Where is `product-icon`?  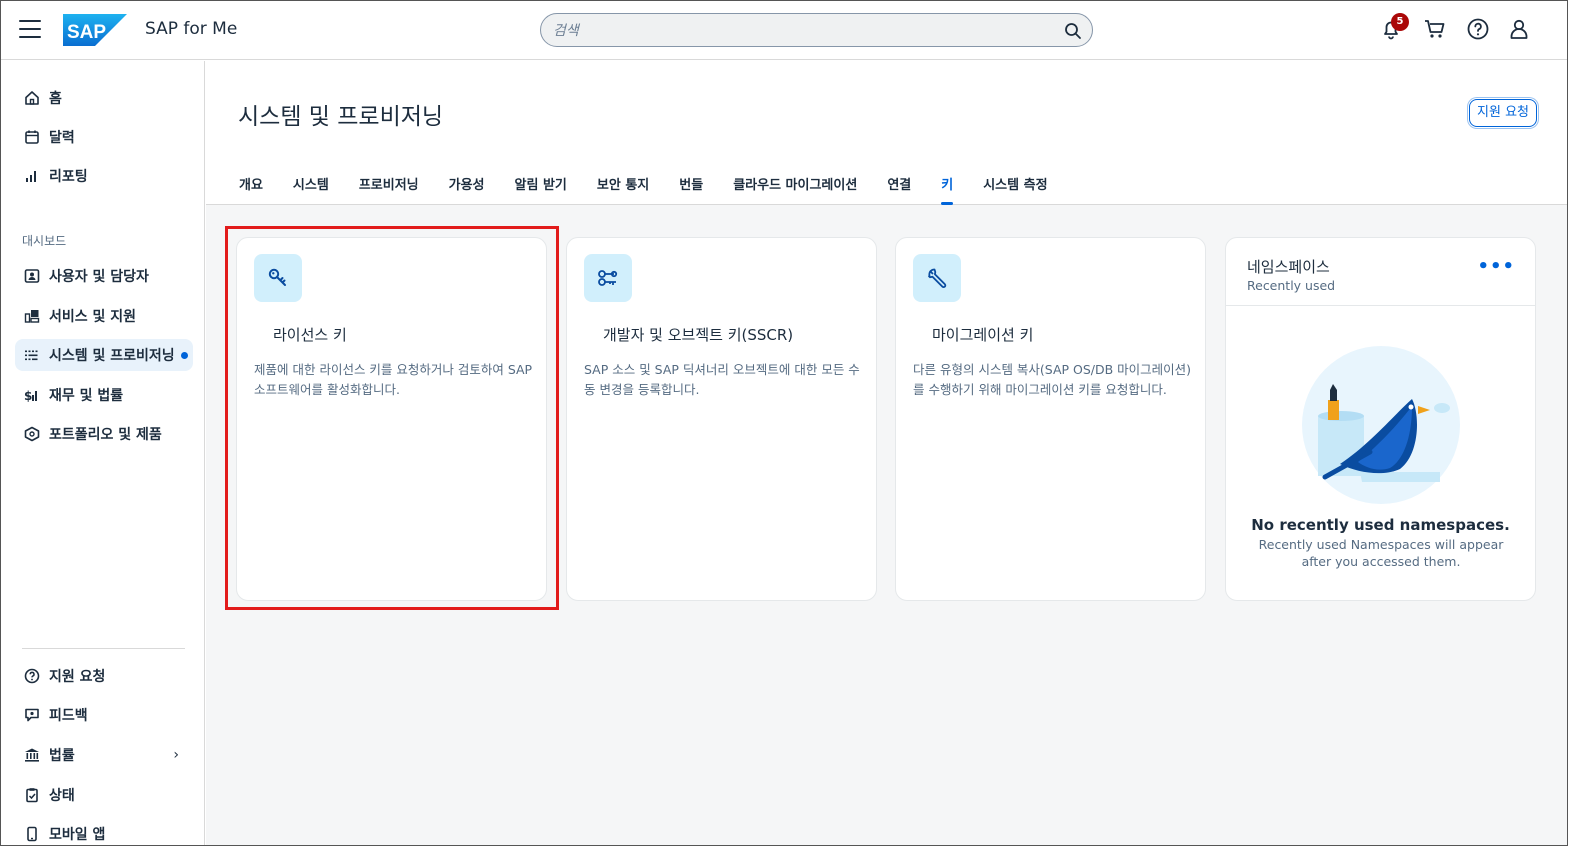
product-icon is located at coordinates (32, 434).